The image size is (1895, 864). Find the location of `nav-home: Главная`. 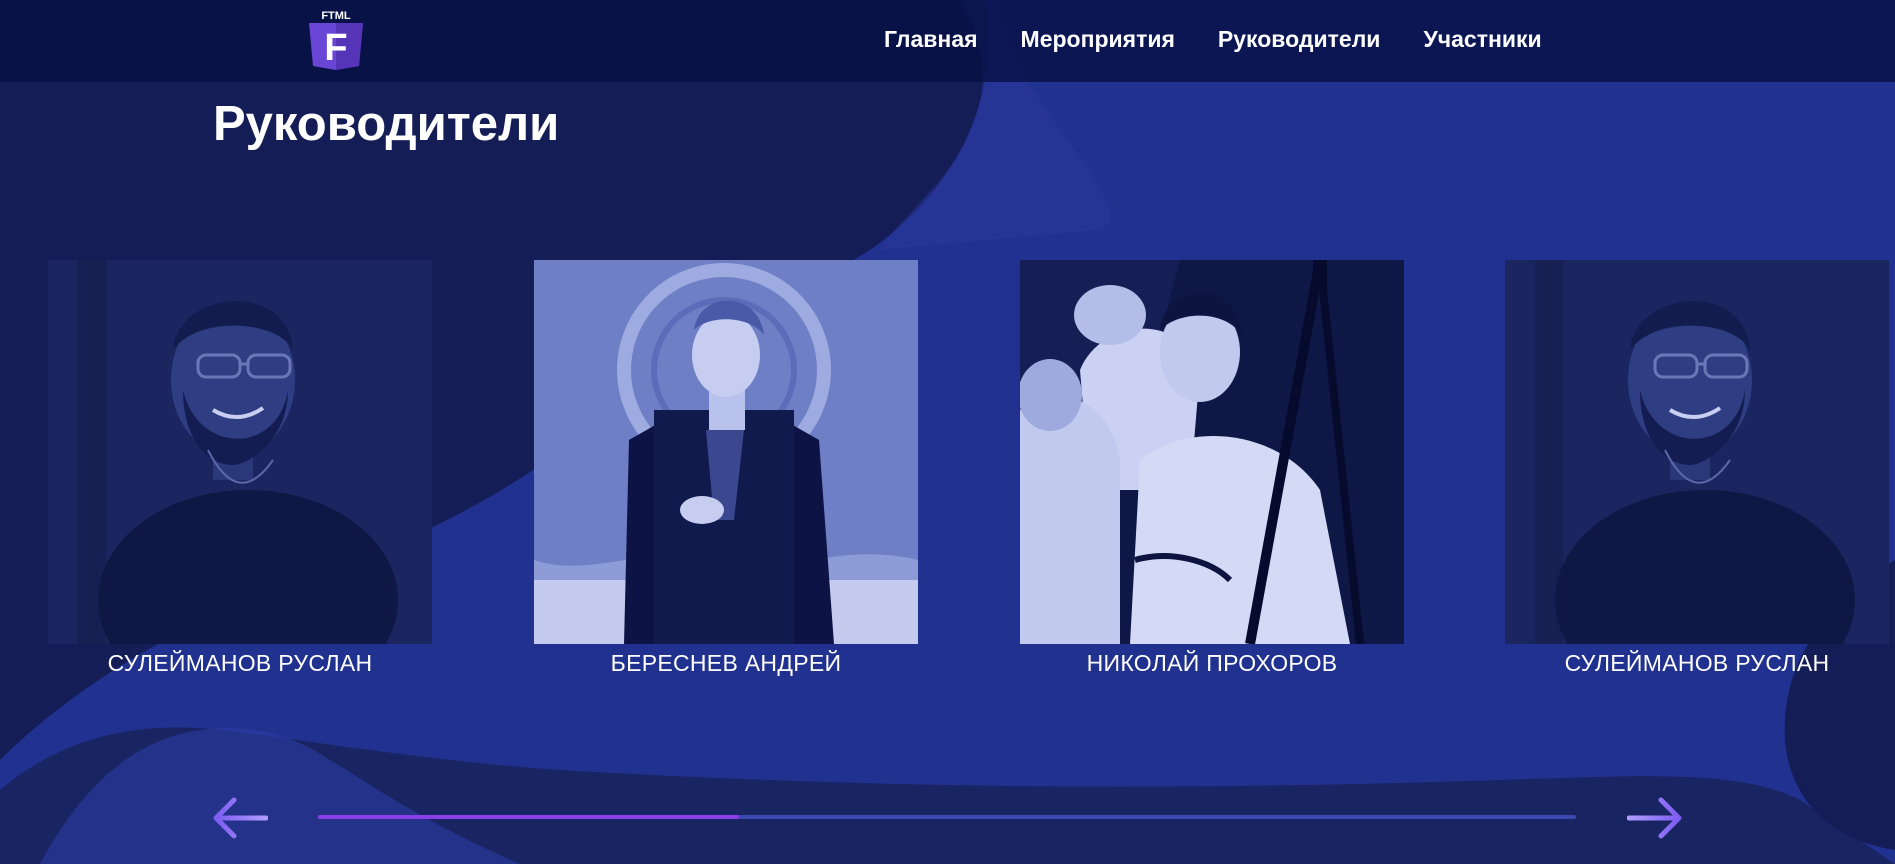

nav-home: Главная is located at coordinates (931, 39).